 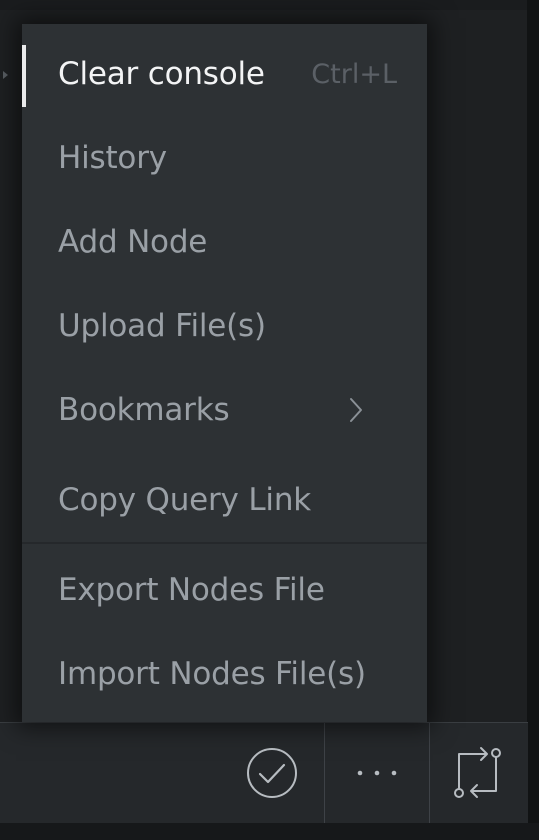 I want to click on right-edge, so click(x=533, y=420).